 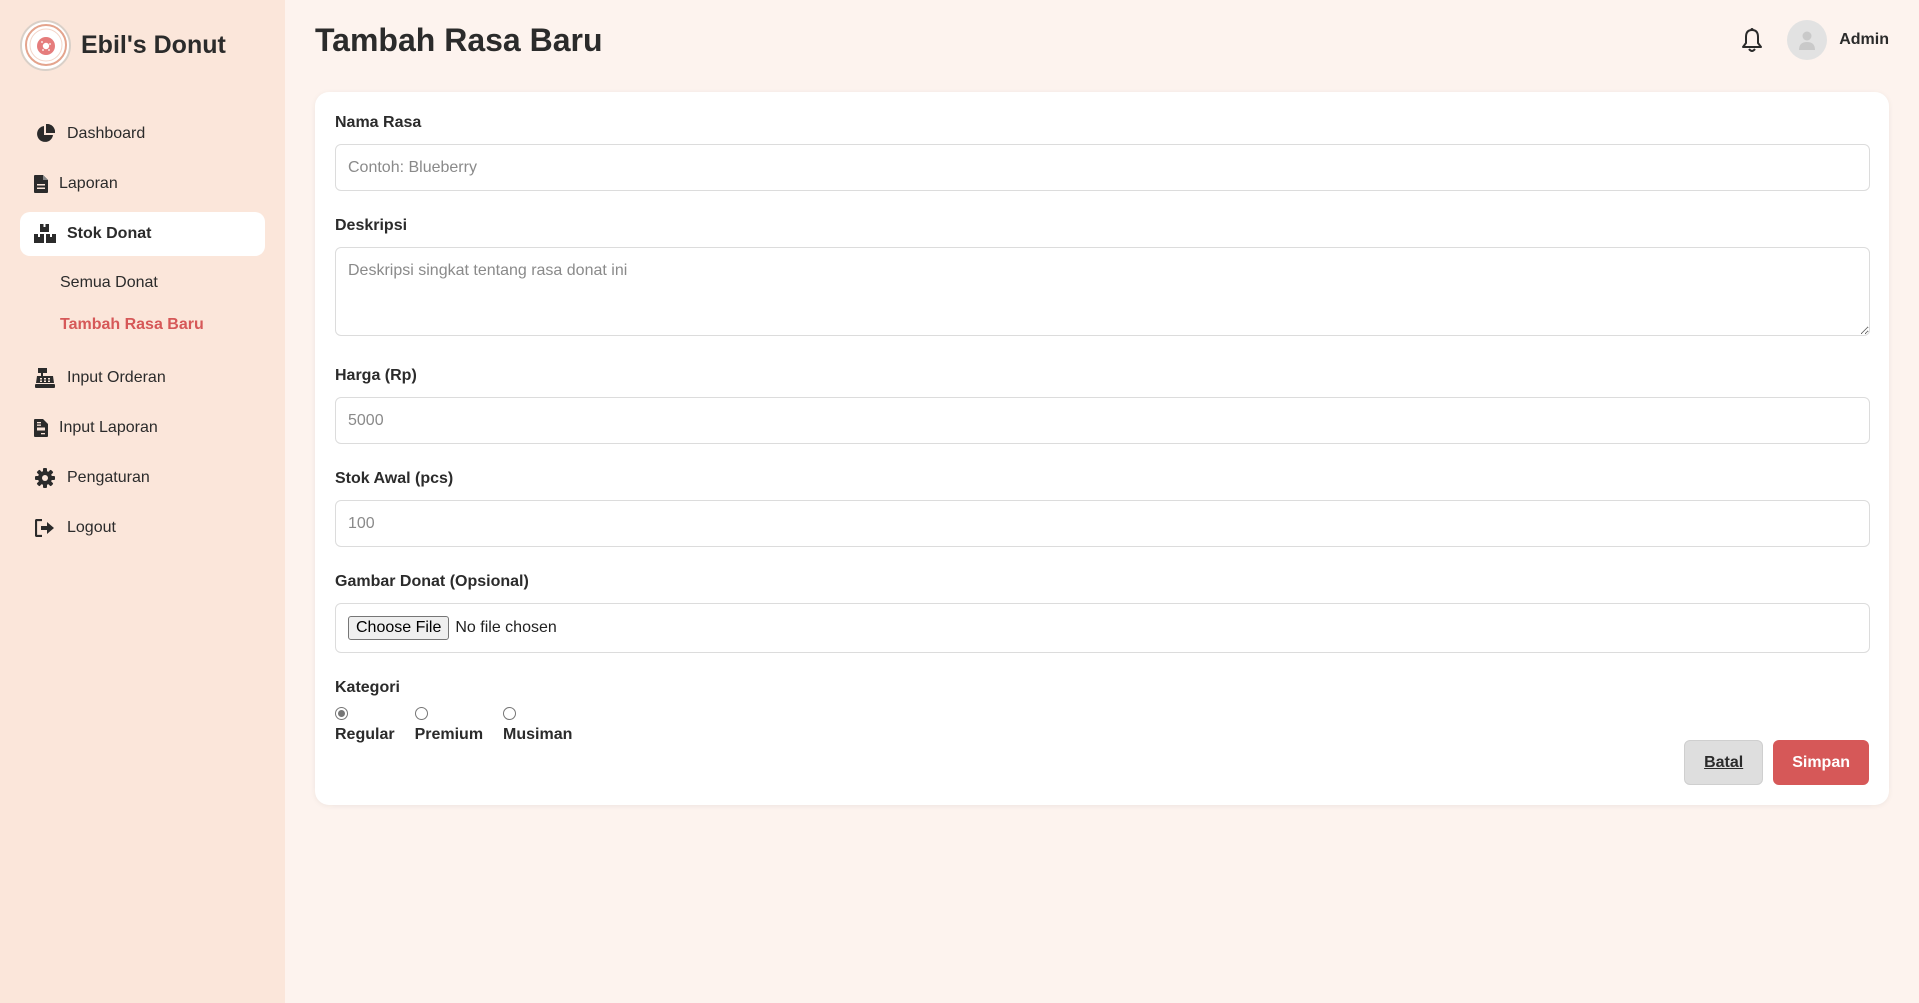 I want to click on label-gambar: Gambar Donat (Opsional), so click(x=432, y=581).